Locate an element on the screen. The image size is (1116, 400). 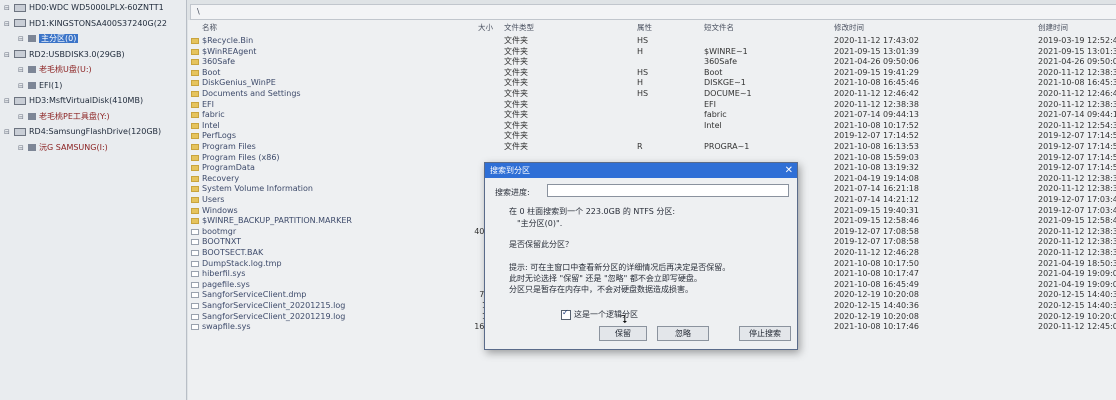
hint-line2: 此时无论选择 "保留" 还是 "忽略" 都不会立即写硬盘。 is located at coordinates (605, 278).